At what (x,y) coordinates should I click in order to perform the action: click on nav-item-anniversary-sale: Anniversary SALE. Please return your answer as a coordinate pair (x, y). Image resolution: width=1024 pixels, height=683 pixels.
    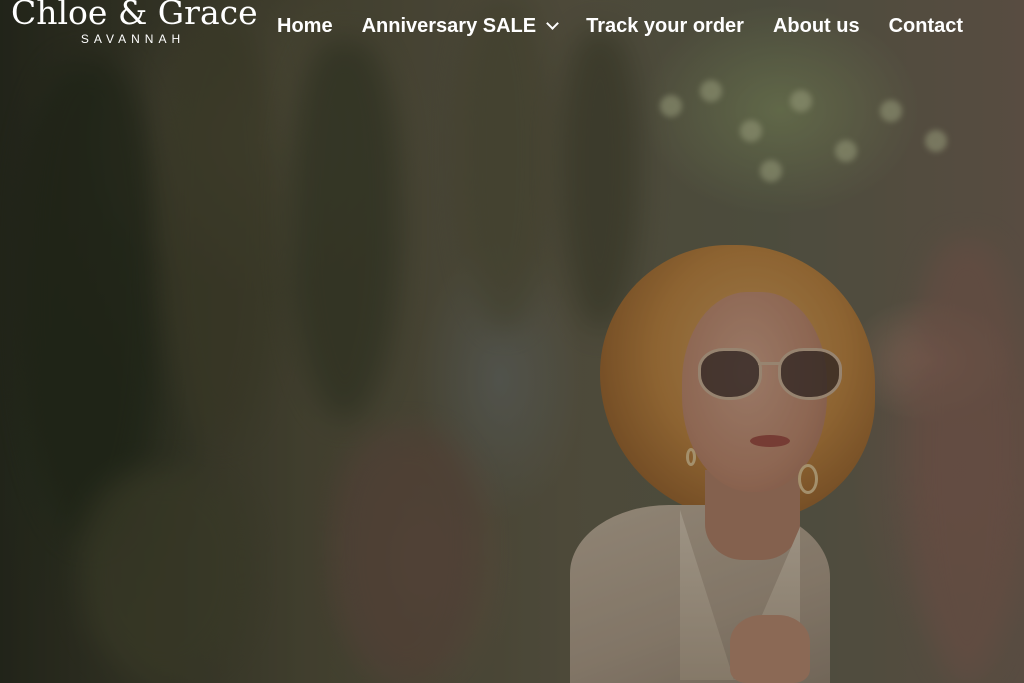
    Looking at the image, I should click on (460, 26).